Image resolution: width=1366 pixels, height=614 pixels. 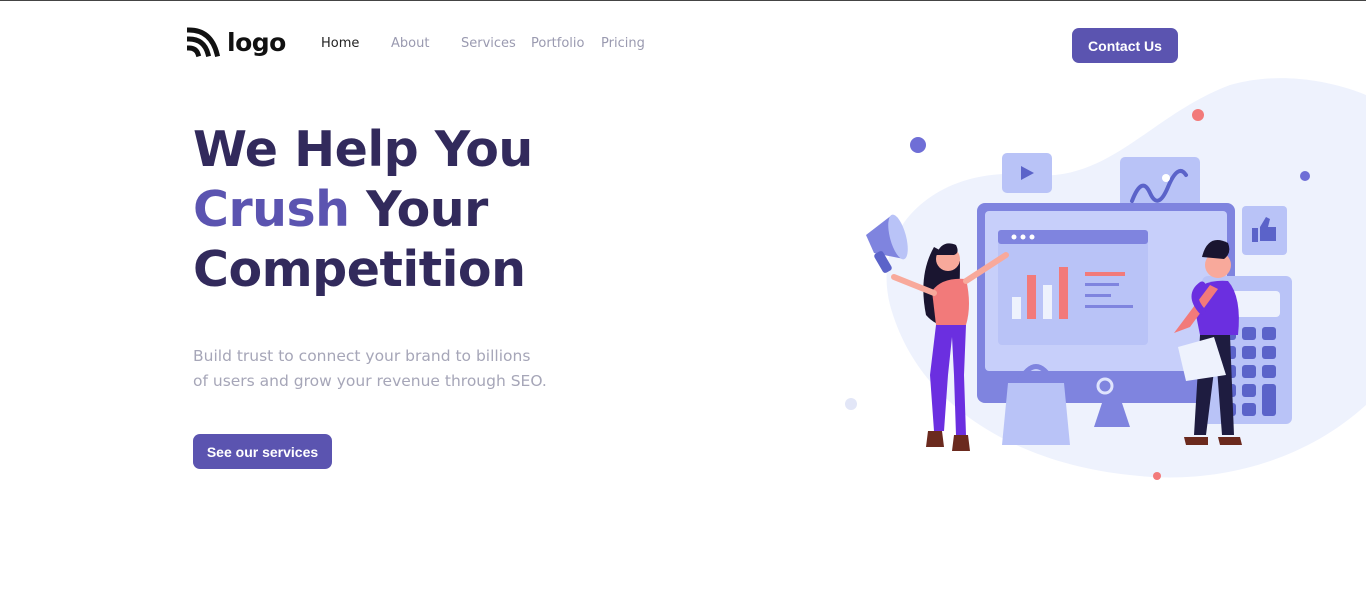 I want to click on nav-about: About, so click(x=410, y=43).